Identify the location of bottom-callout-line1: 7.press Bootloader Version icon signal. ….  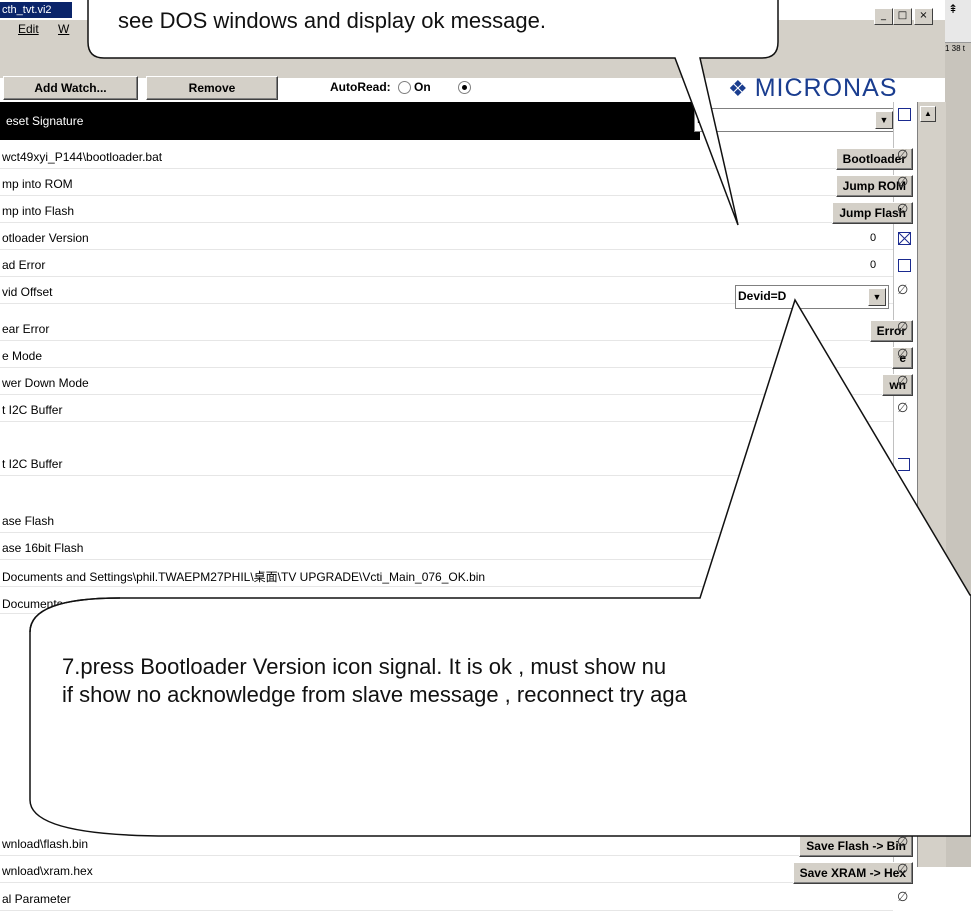
(364, 666).